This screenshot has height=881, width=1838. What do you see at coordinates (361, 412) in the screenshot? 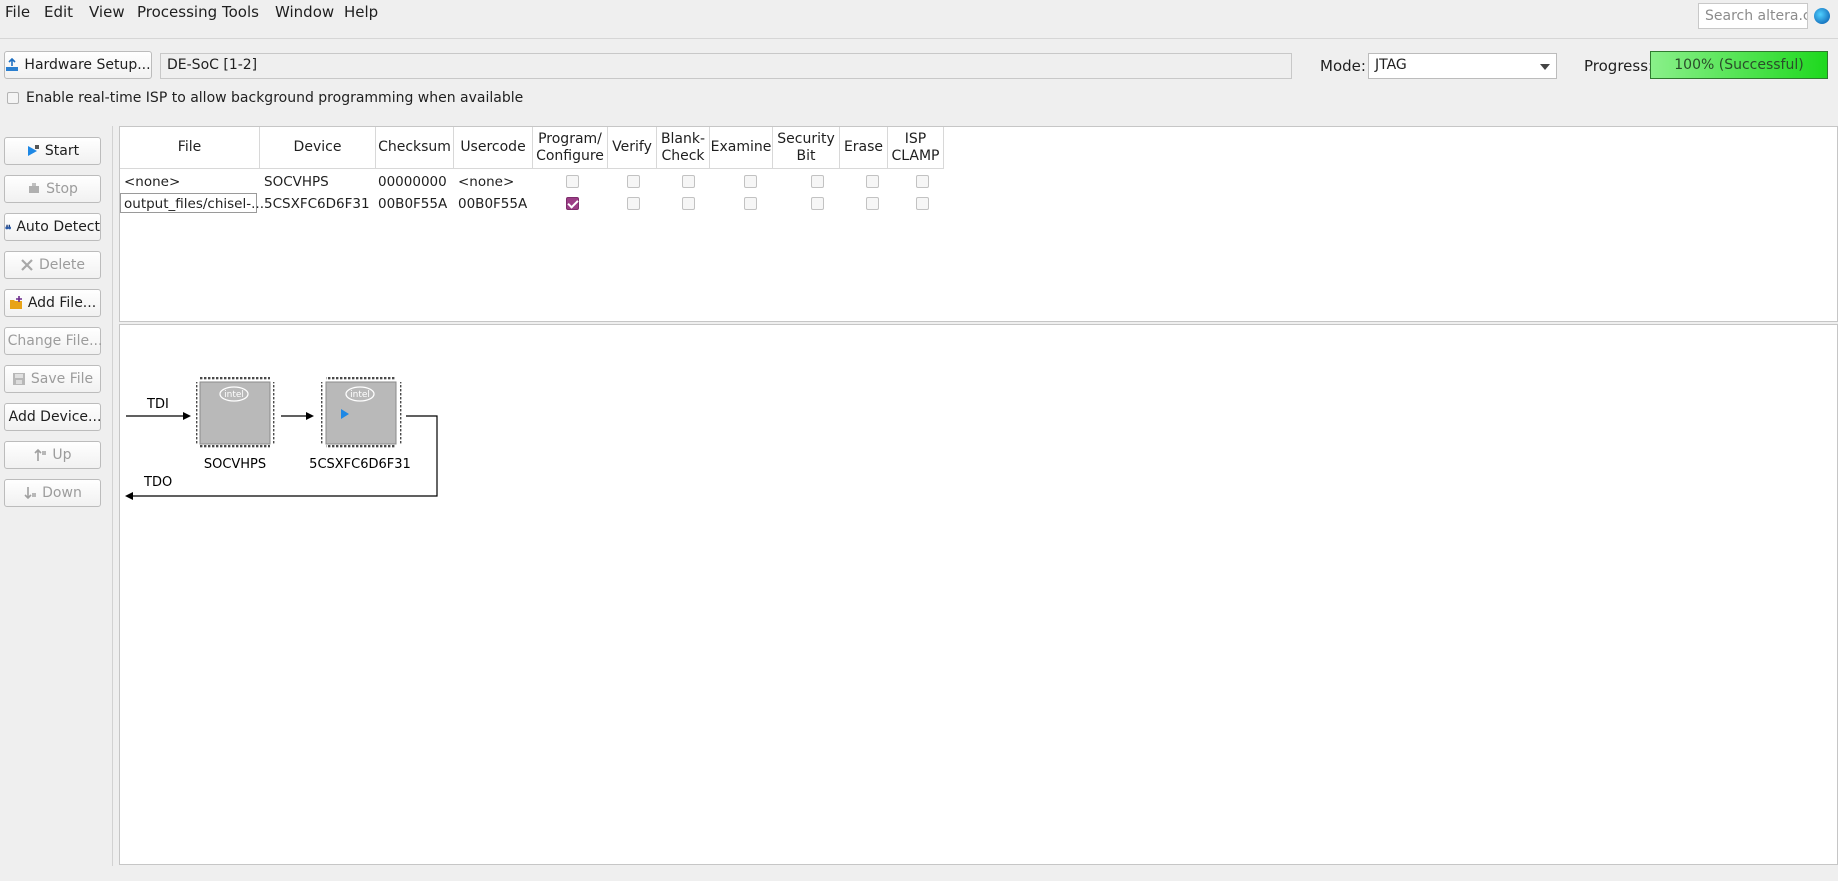
I see `chip-5csxfc6d6f31: intel` at bounding box center [361, 412].